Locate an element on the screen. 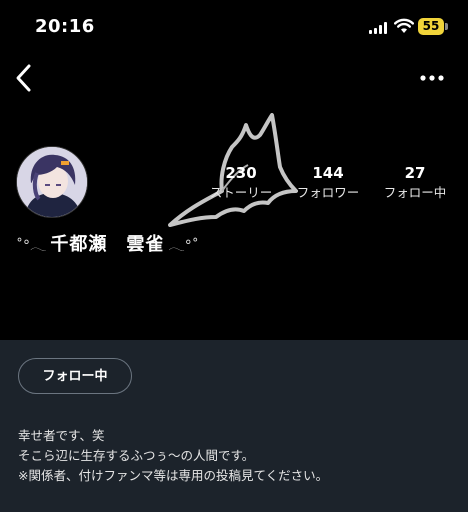  battery-level: 55 is located at coordinates (431, 26).